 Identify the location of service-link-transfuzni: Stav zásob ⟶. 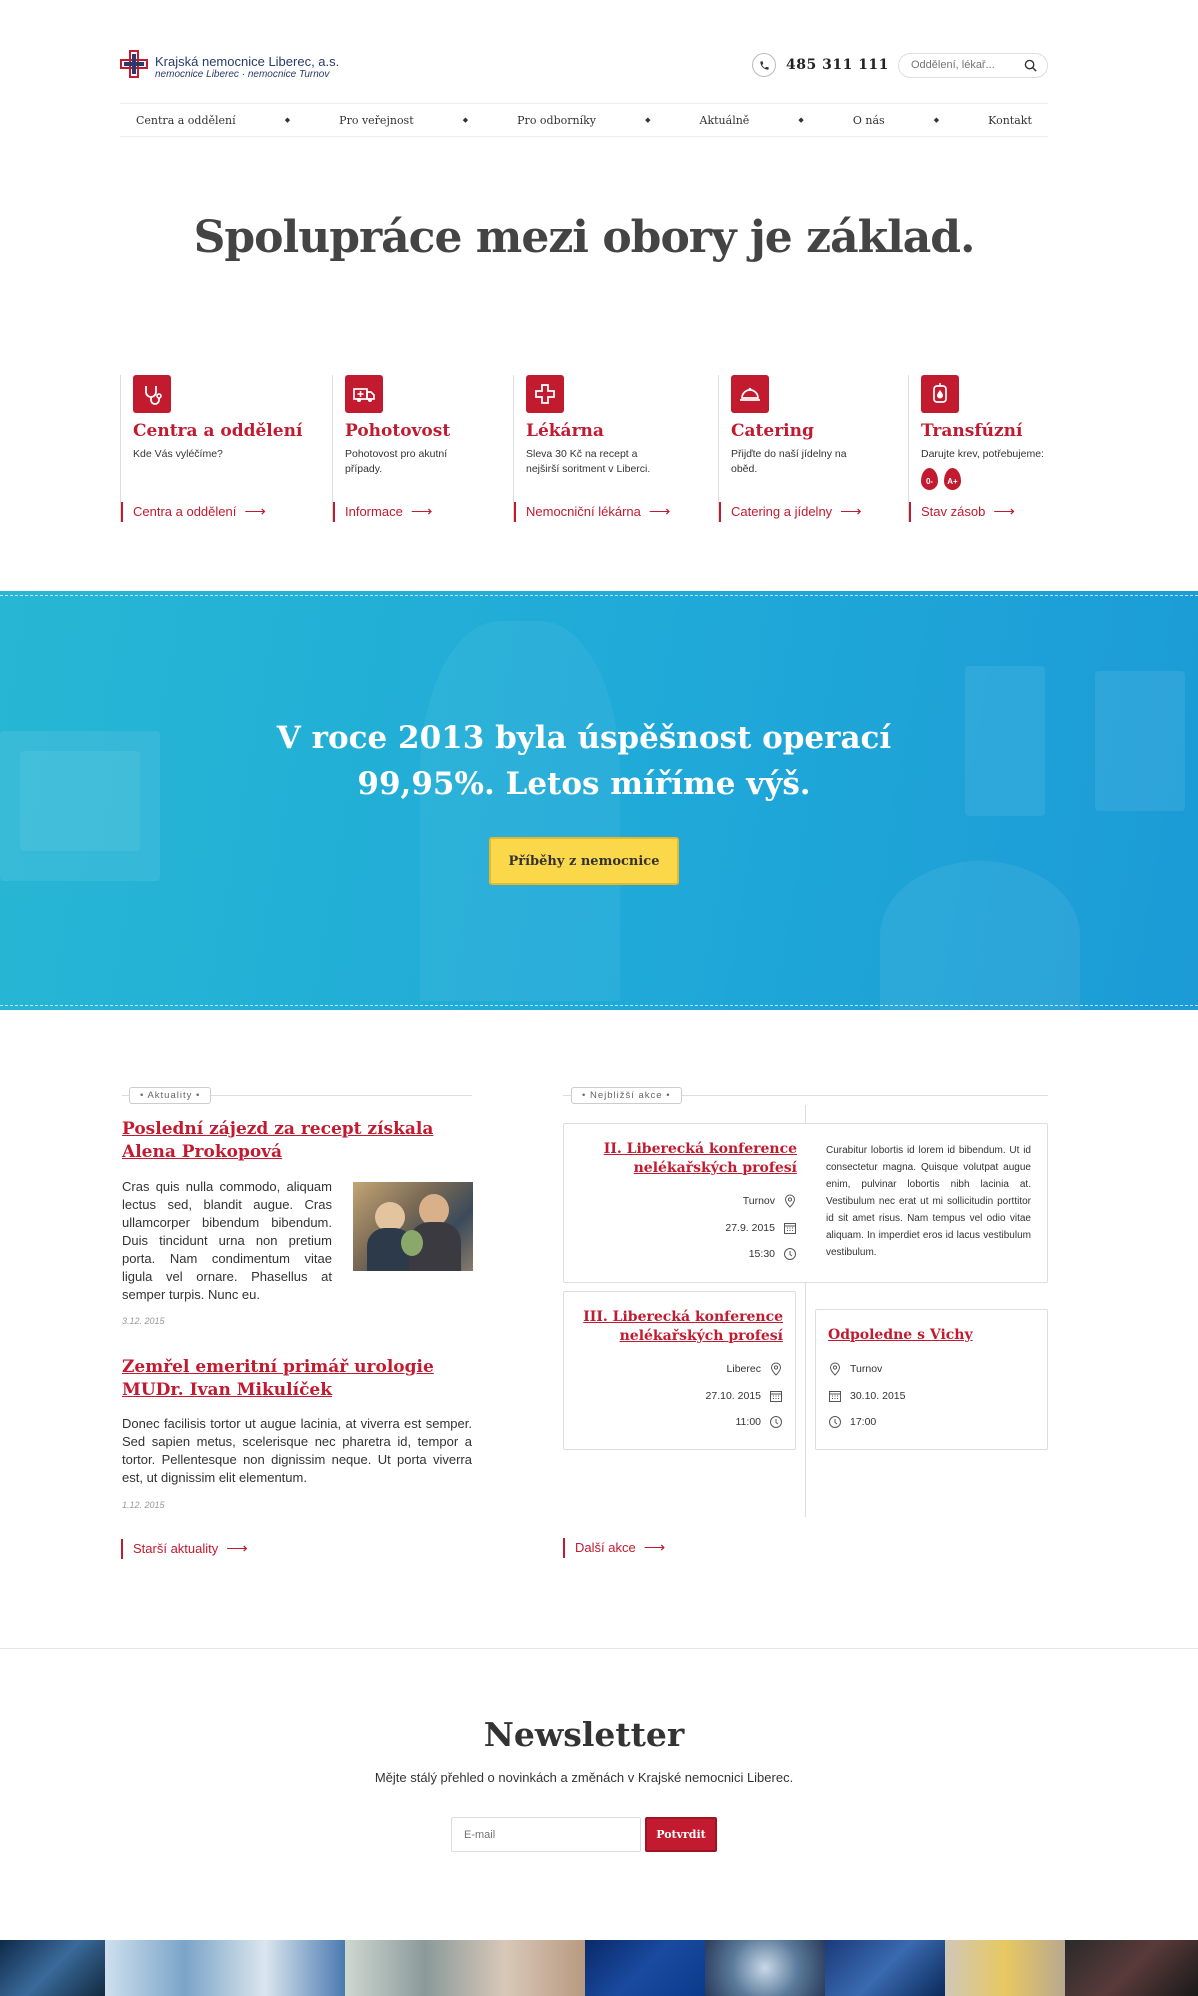
(962, 512).